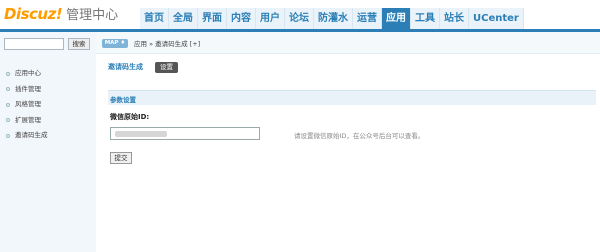  I want to click on logo-subtitle: 管理中心, so click(92, 15).